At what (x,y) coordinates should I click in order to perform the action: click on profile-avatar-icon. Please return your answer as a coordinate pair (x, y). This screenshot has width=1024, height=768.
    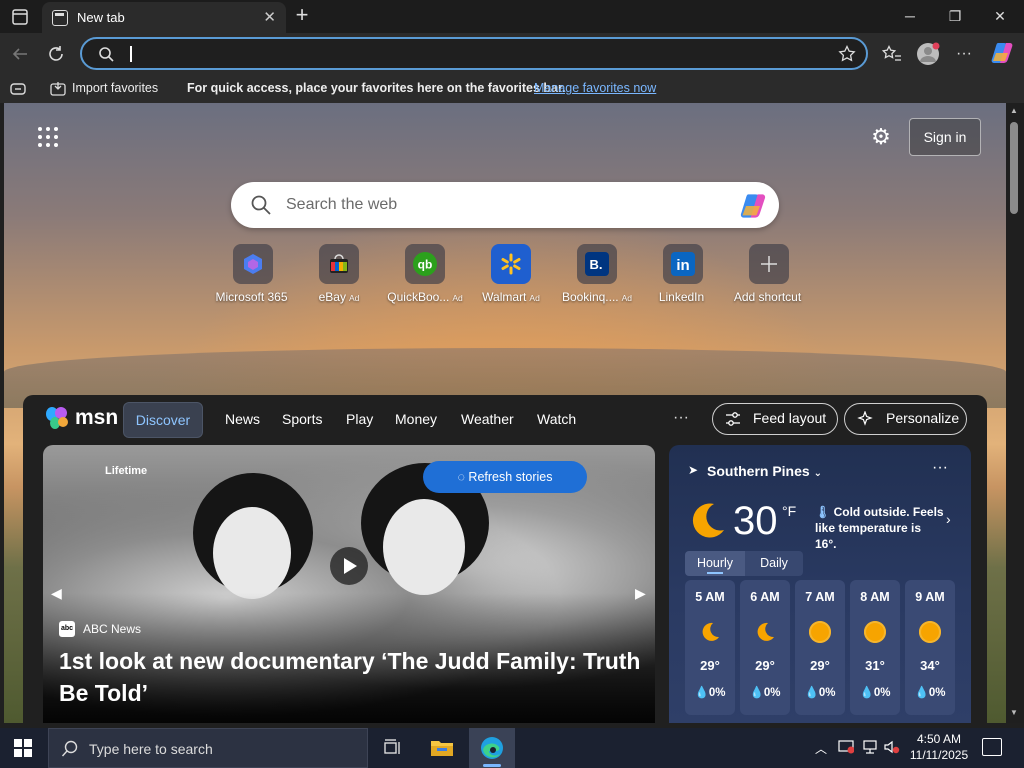
    Looking at the image, I should click on (928, 53).